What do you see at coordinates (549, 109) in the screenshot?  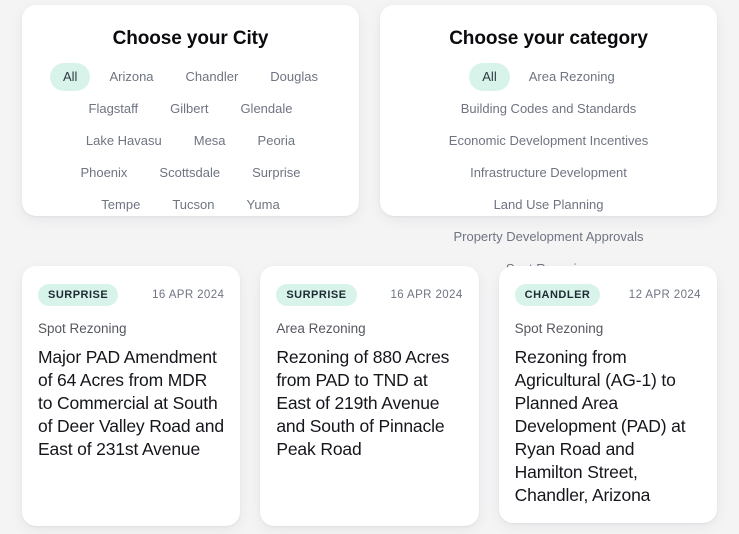 I see `category-chip-building-codes-and-standards: Building Codes and Standards` at bounding box center [549, 109].